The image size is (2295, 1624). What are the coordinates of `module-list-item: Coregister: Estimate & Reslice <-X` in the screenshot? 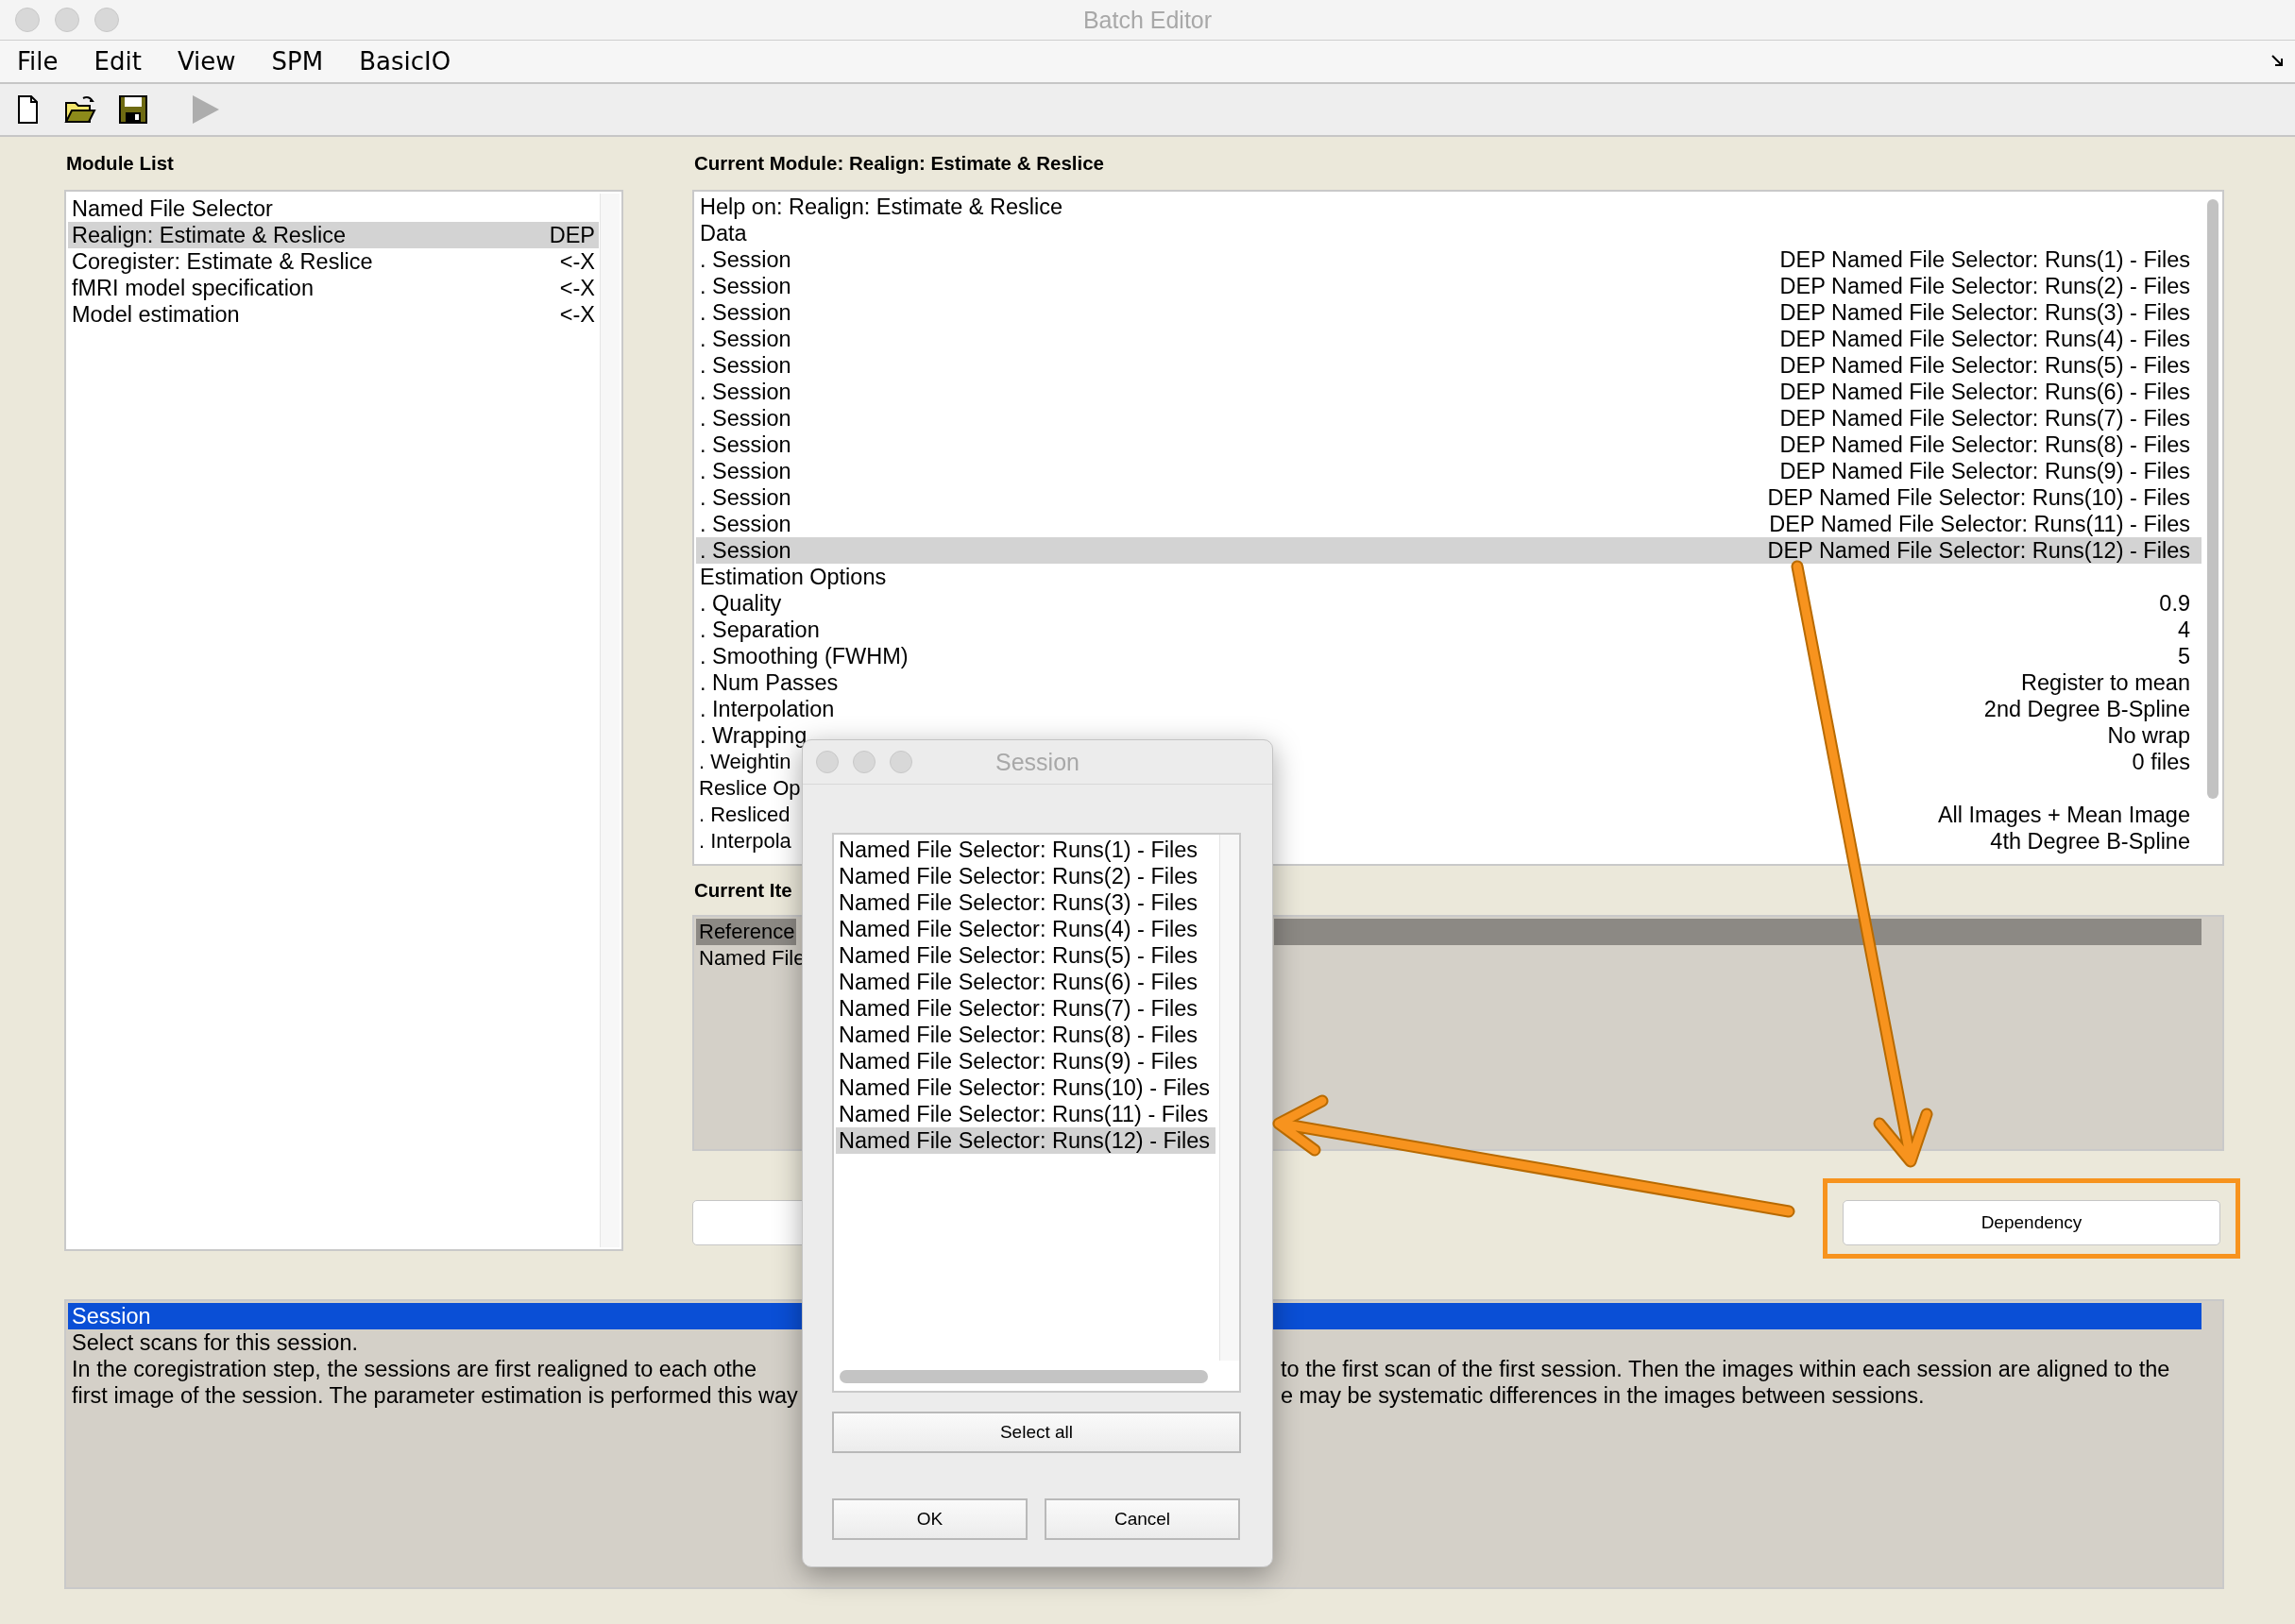 It's located at (333, 261).